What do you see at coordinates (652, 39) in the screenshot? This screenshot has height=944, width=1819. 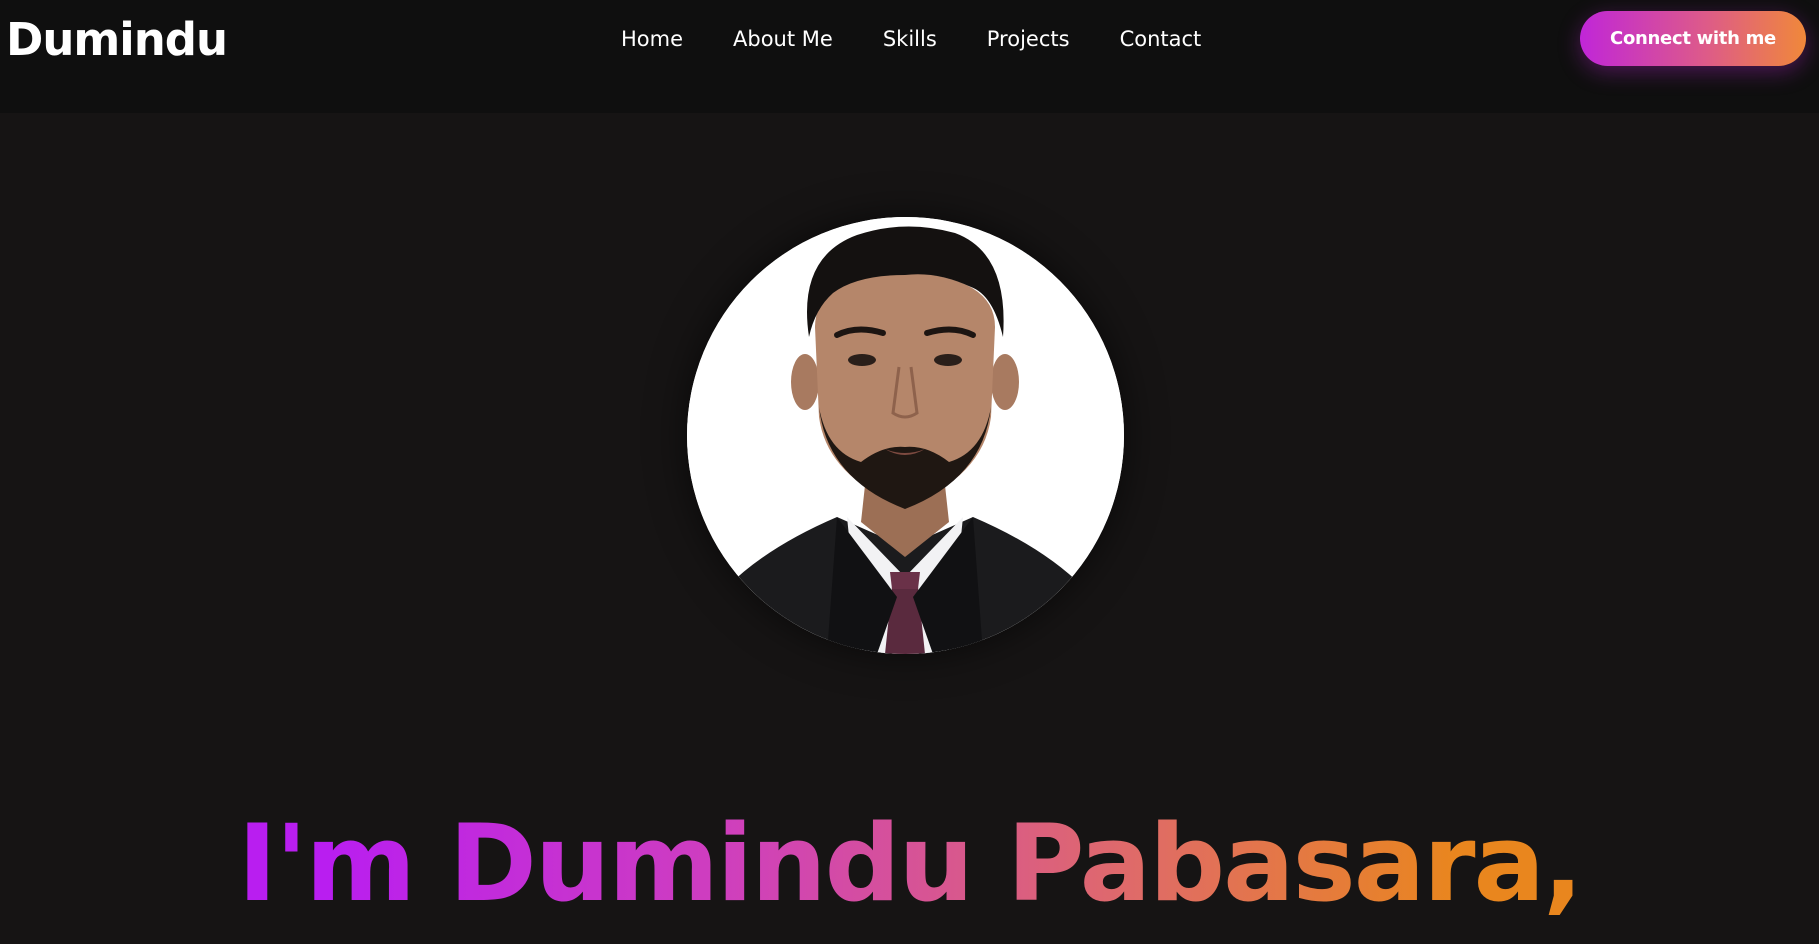 I see `nav-link-home: Home` at bounding box center [652, 39].